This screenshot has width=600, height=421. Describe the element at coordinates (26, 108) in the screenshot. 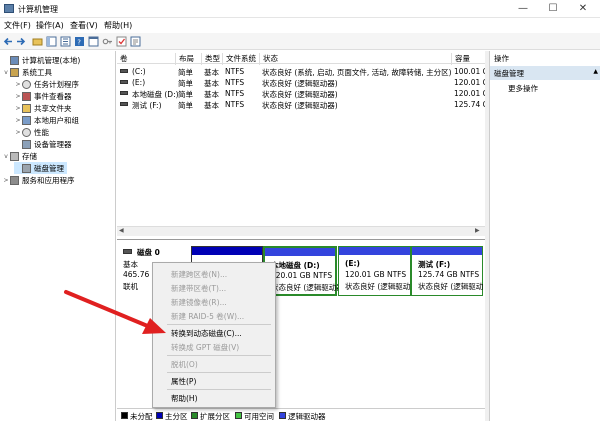

I see `shared-folder-icon` at that location.